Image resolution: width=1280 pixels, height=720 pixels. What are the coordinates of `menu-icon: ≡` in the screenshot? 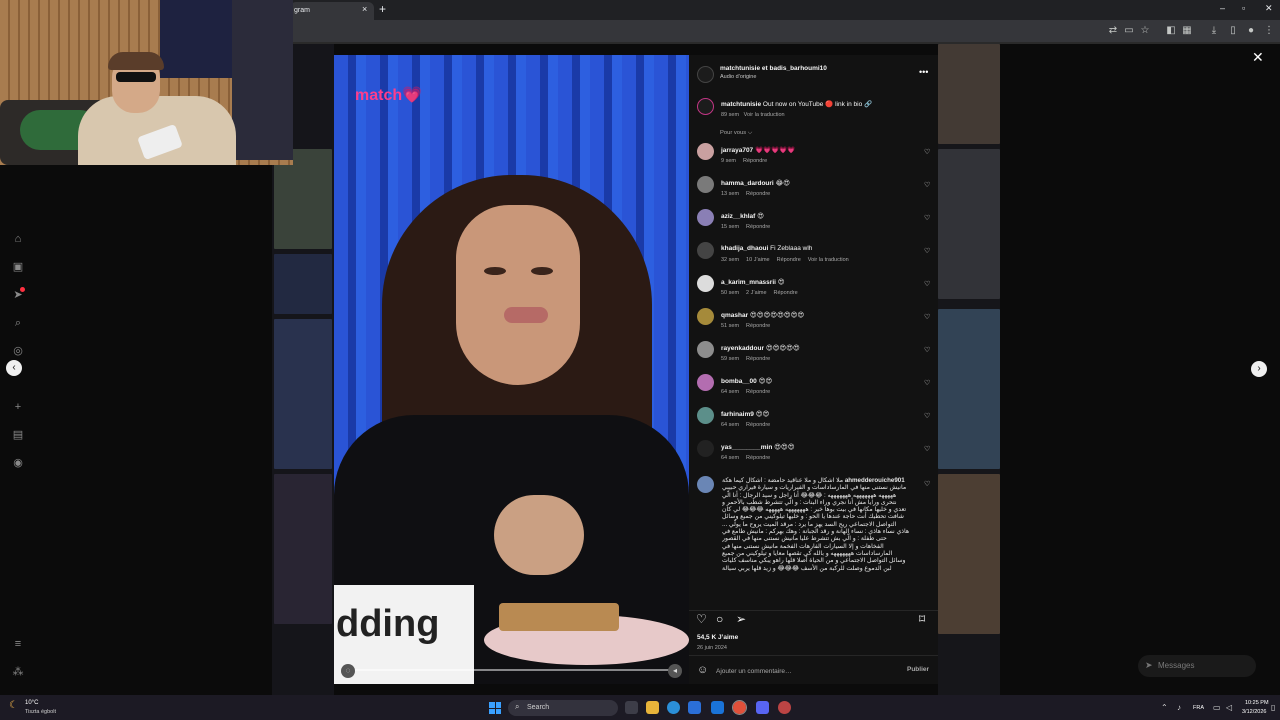 It's located at (18, 644).